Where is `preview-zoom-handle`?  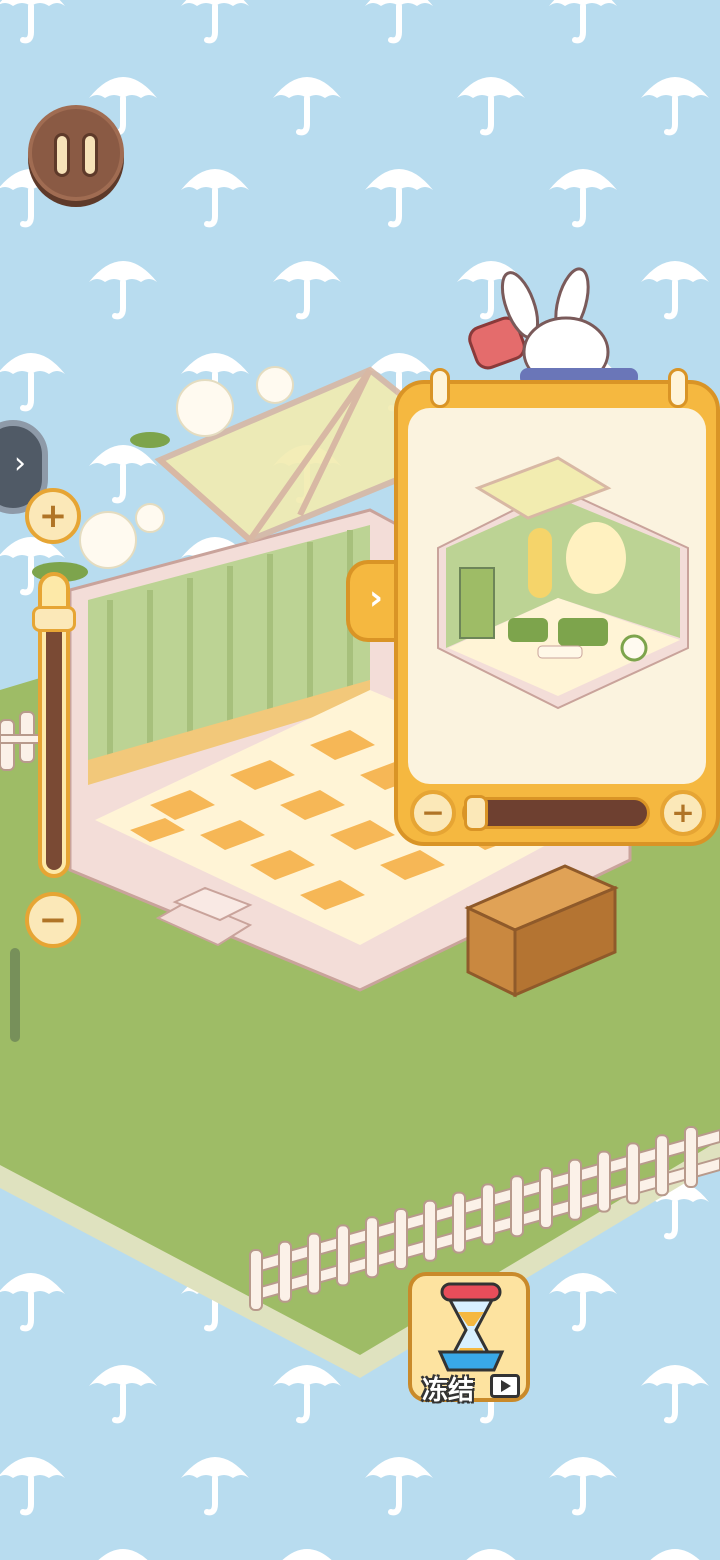 preview-zoom-handle is located at coordinates (475, 813).